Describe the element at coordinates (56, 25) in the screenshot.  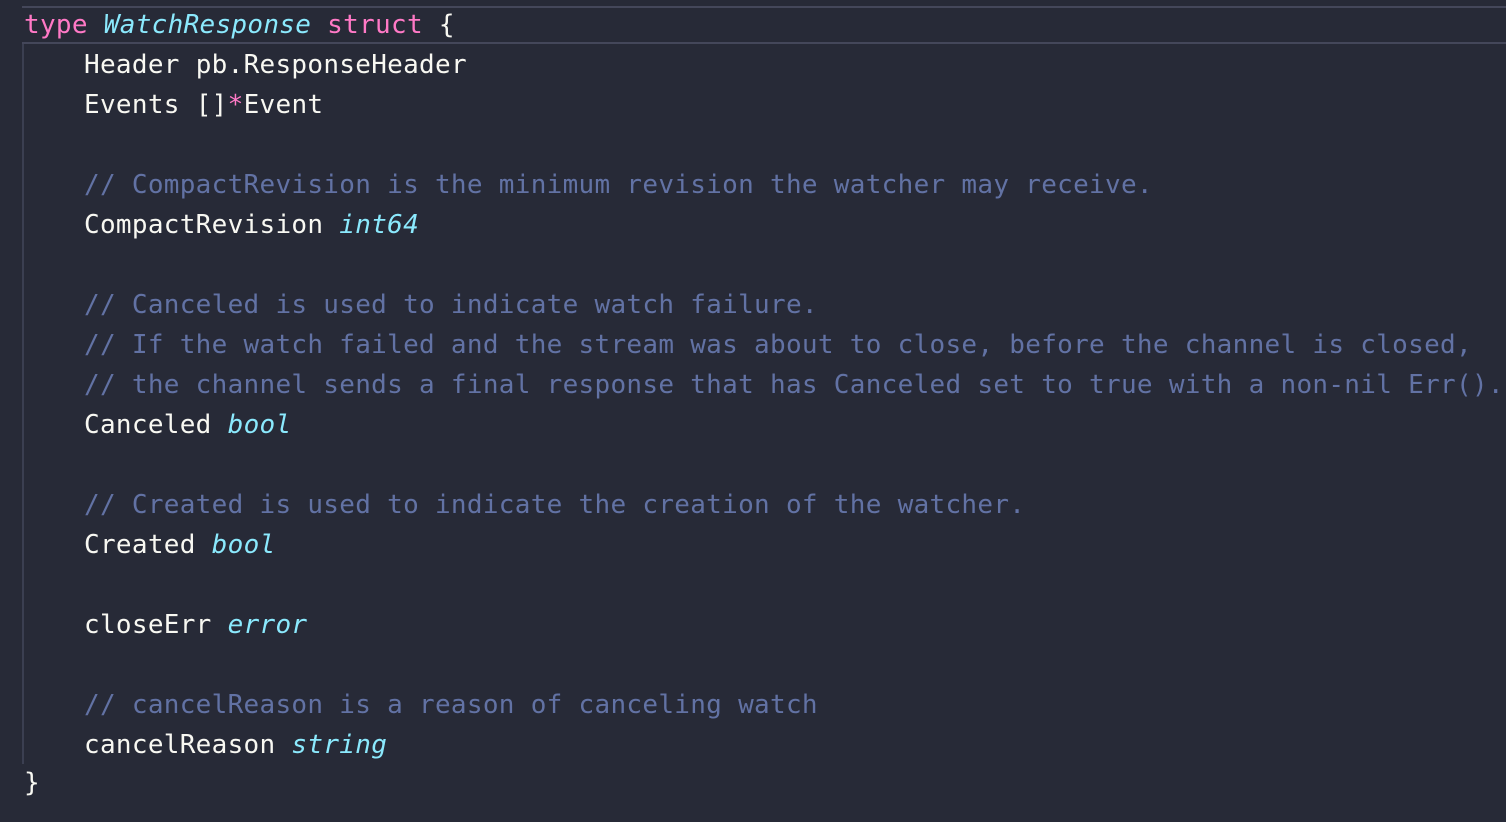
I see `keyword-type: type` at that location.